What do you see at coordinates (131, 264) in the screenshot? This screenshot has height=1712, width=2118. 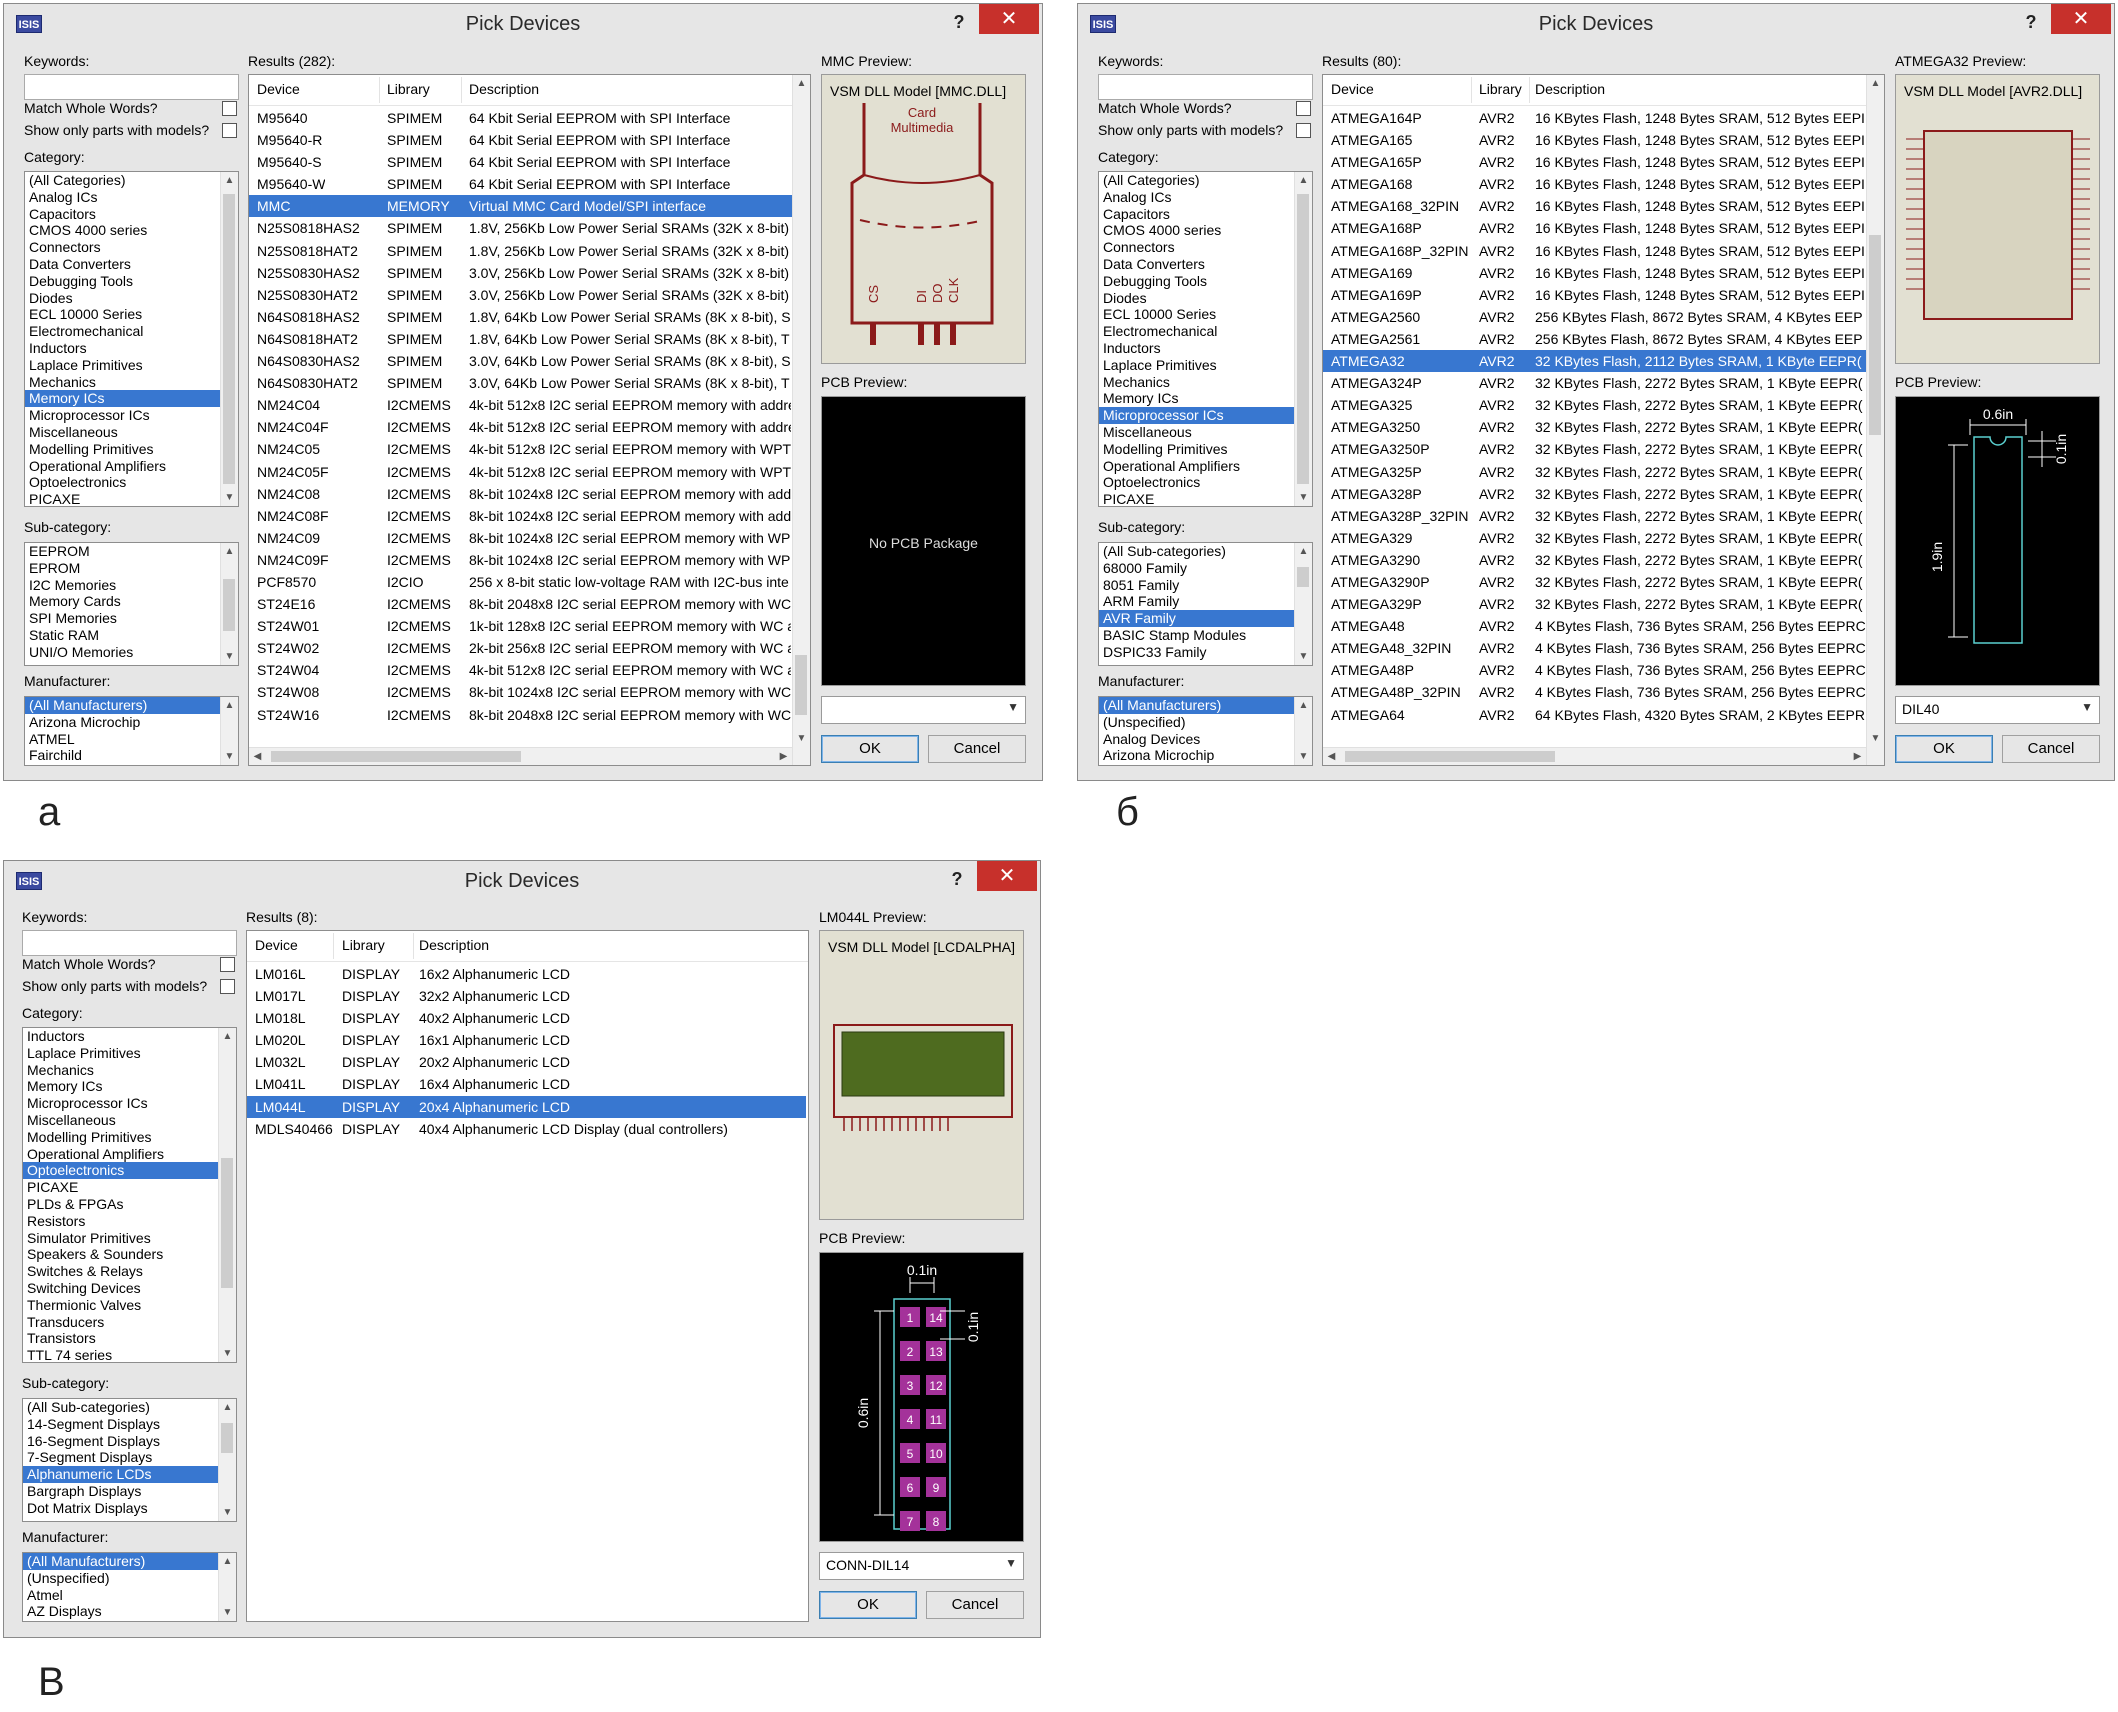 I see `list-item: Data Converters` at bounding box center [131, 264].